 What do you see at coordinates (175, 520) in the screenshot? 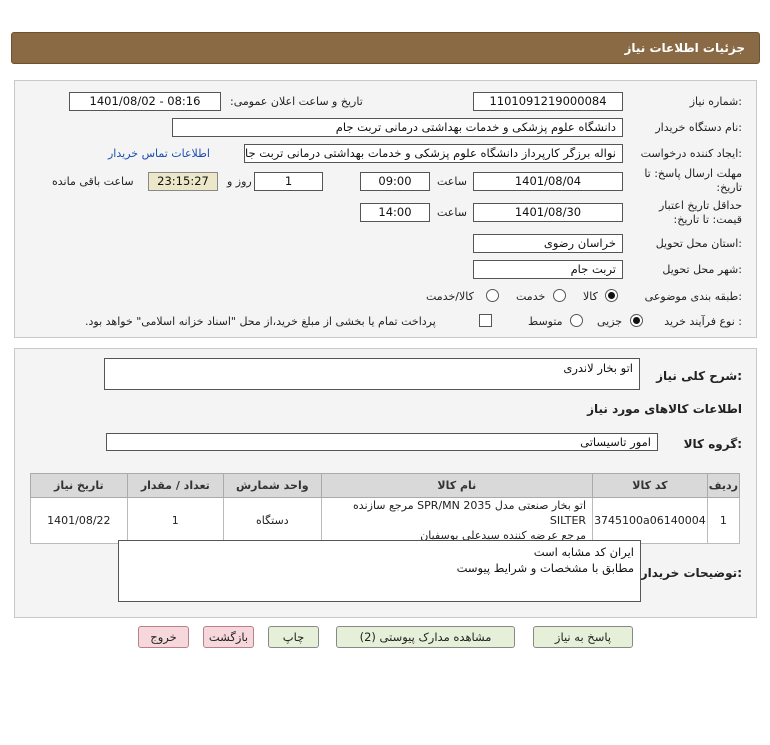
I see `cell-qty: 1` at bounding box center [175, 520].